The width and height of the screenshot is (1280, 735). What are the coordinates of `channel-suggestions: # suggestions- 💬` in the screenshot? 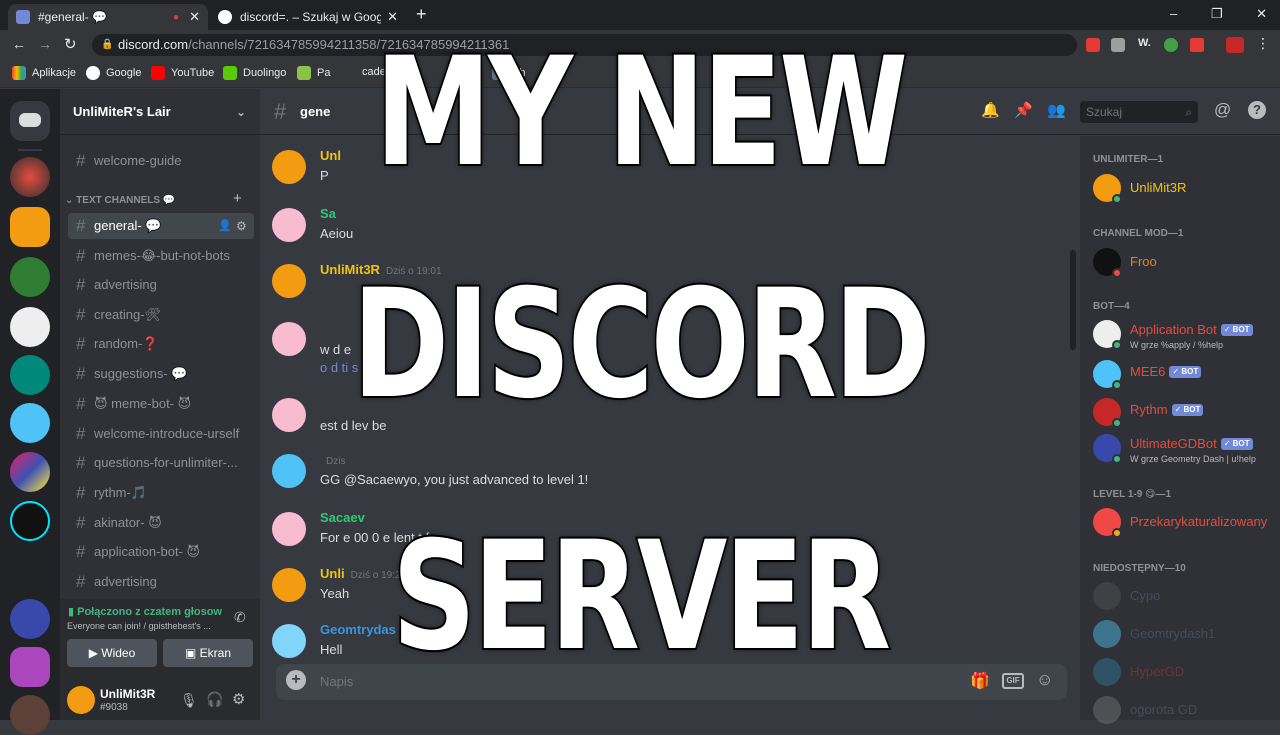 It's located at (161, 374).